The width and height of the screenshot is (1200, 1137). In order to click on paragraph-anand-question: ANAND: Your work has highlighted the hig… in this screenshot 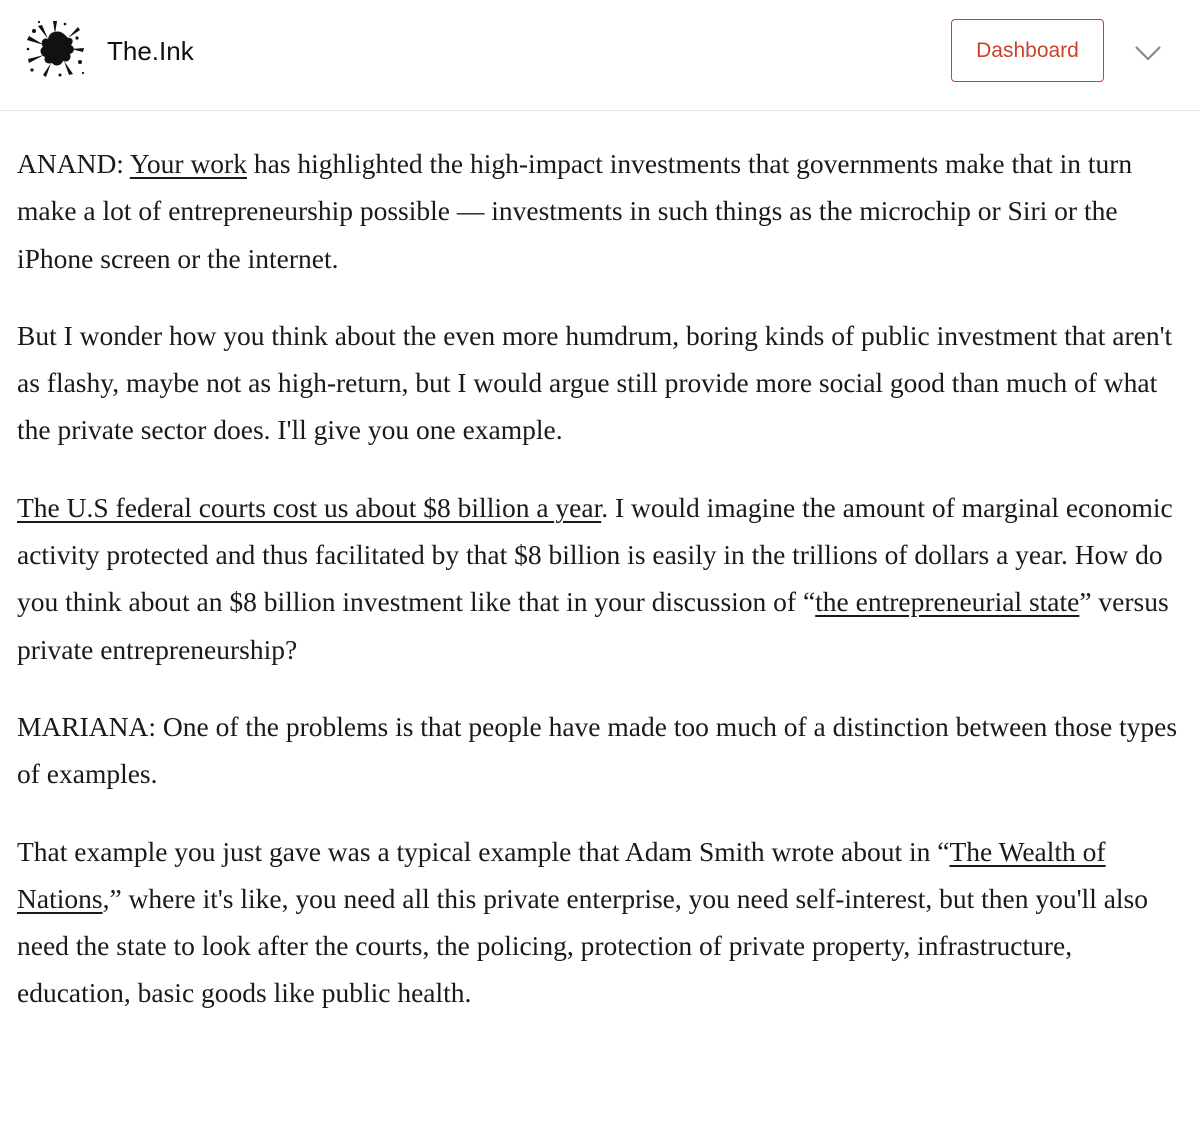, I will do `click(602, 211)`.